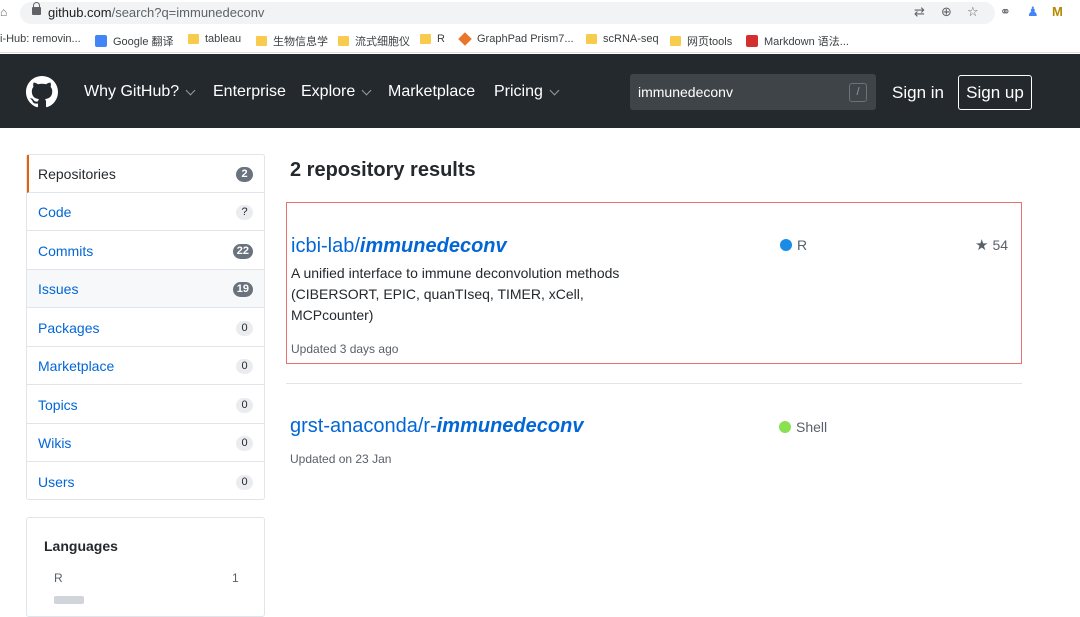 Image resolution: width=1080 pixels, height=617 pixels. Describe the element at coordinates (81, 546) in the screenshot. I see `languages-title: Languages` at that location.